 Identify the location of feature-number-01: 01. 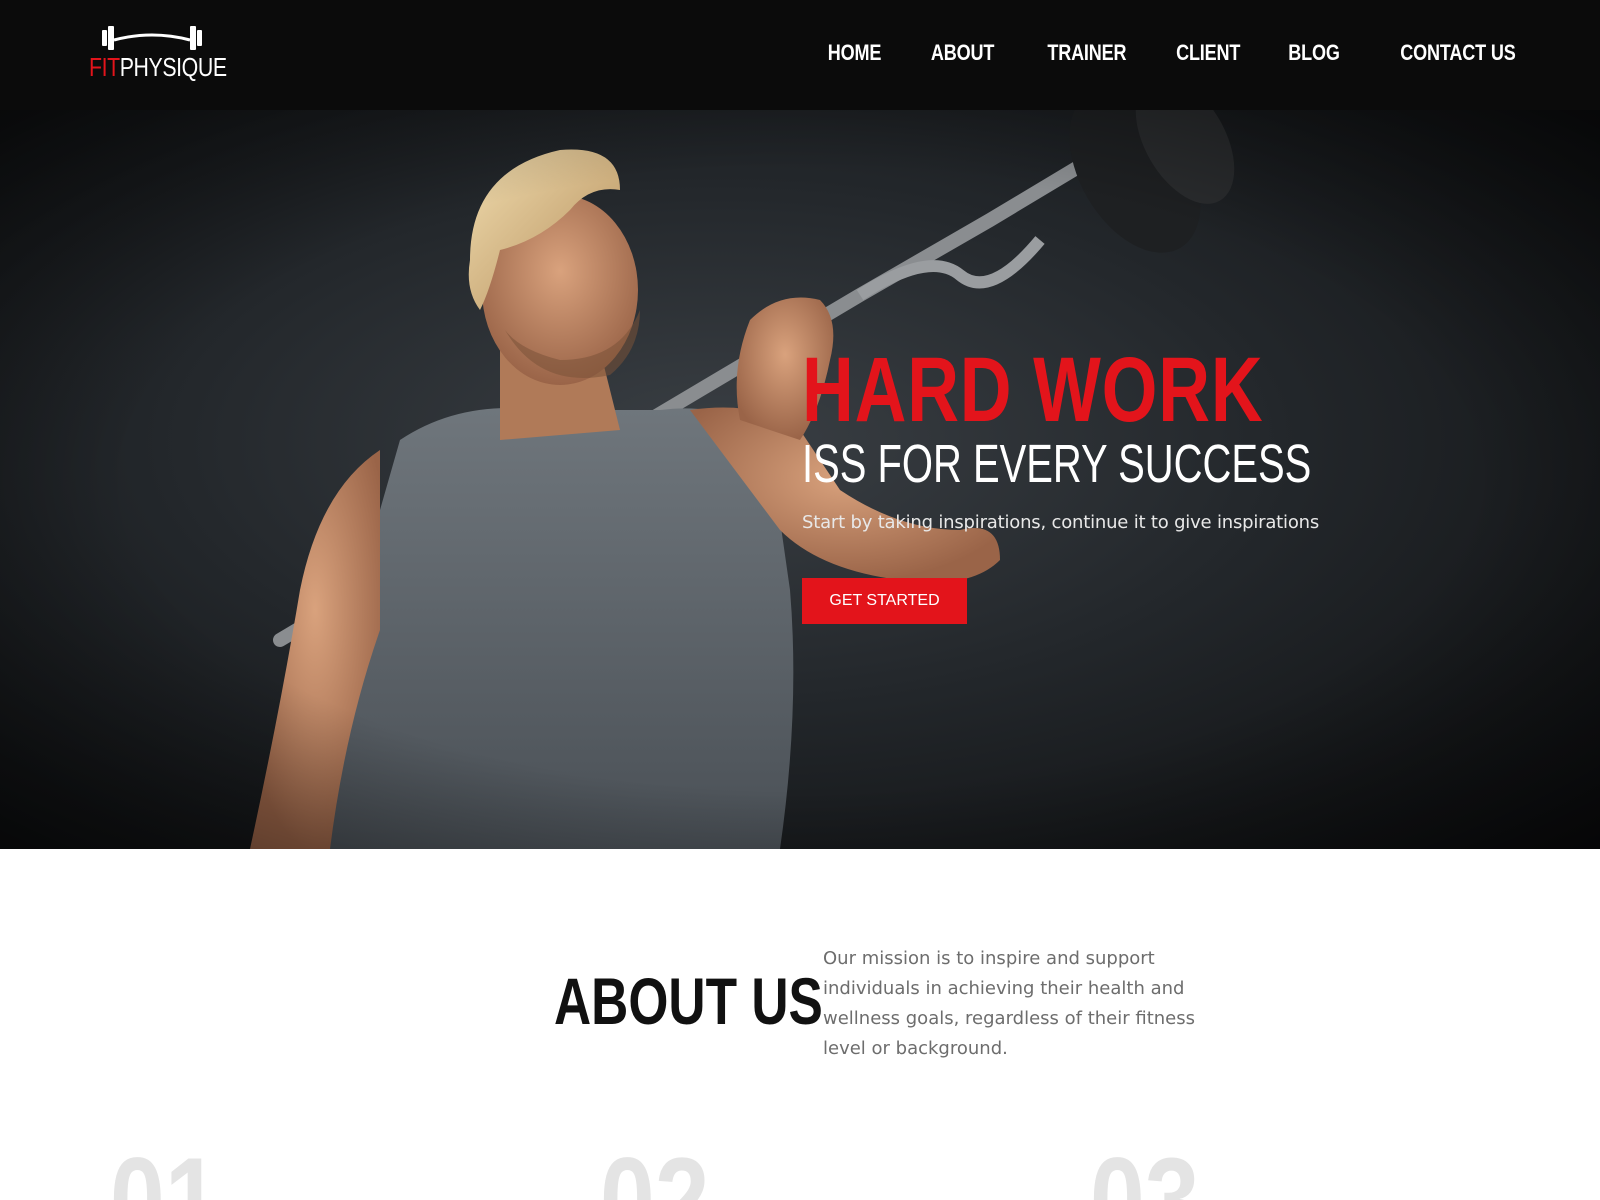
(165, 1166).